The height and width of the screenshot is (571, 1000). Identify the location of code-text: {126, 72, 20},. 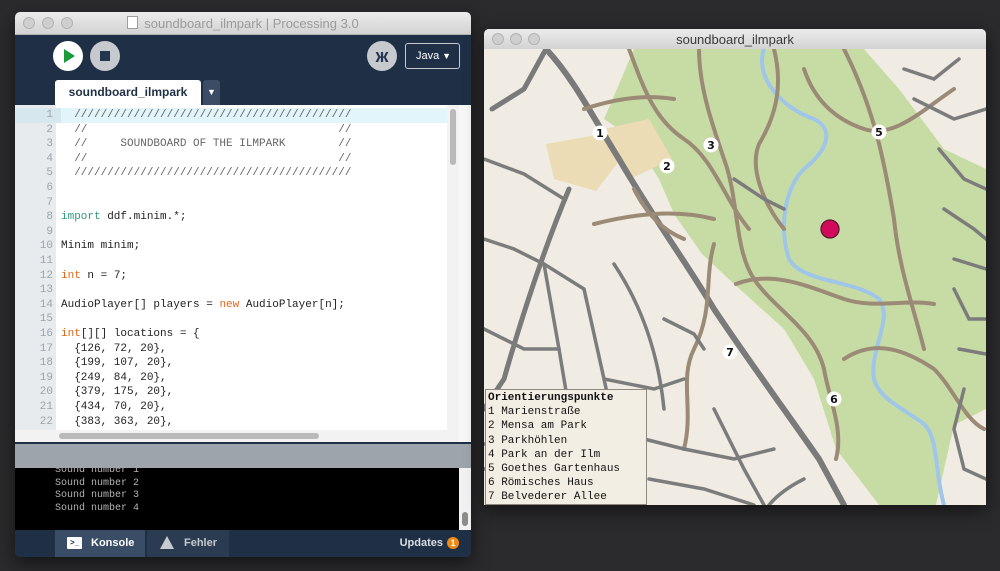
(114, 348).